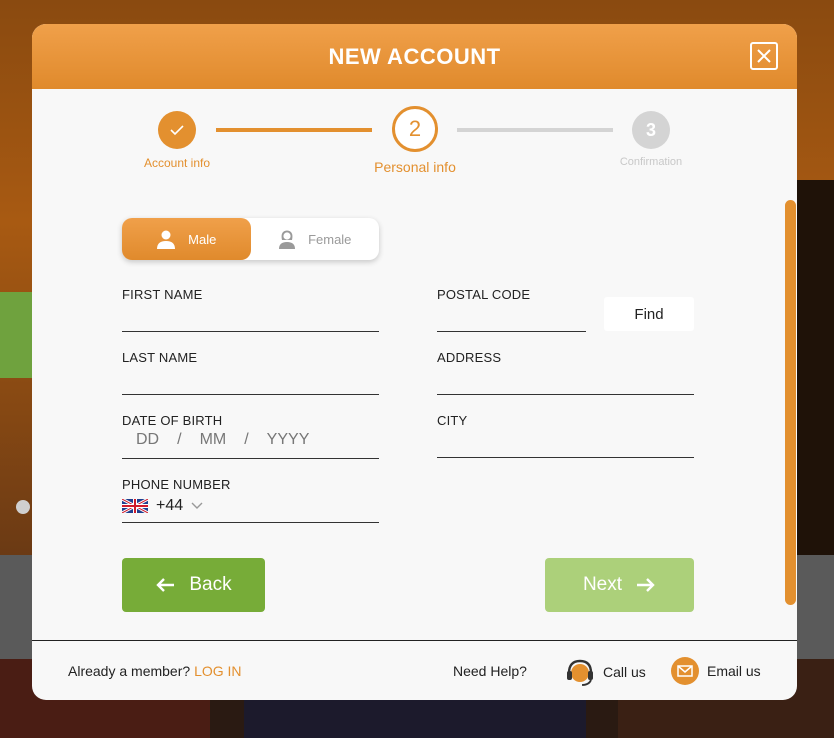 The image size is (834, 738). Describe the element at coordinates (155, 671) in the screenshot. I see `already-member-text: Already a member? LOG IN` at that location.